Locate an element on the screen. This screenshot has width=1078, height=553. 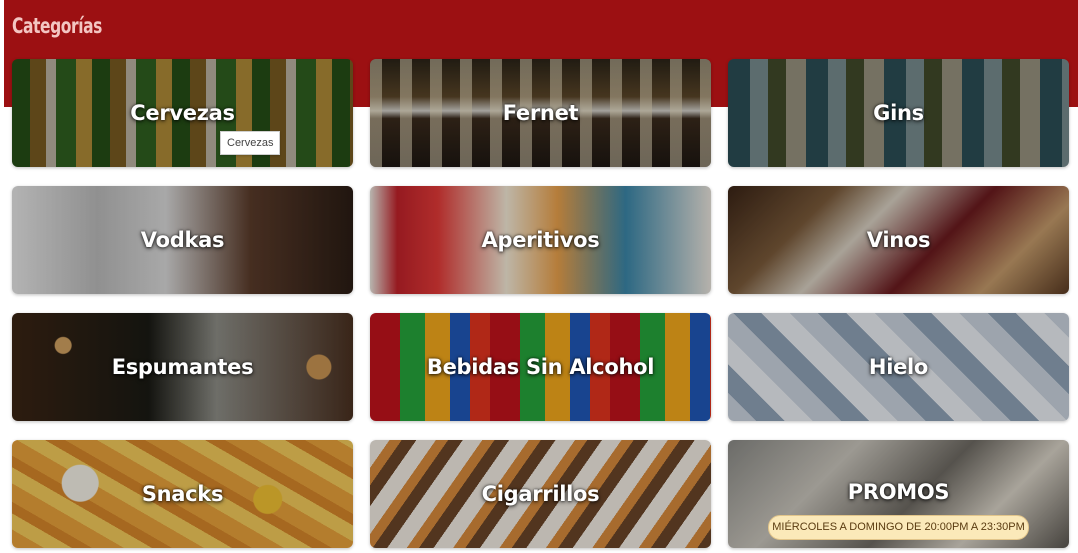
category-label: Vodkas is located at coordinates (182, 240).